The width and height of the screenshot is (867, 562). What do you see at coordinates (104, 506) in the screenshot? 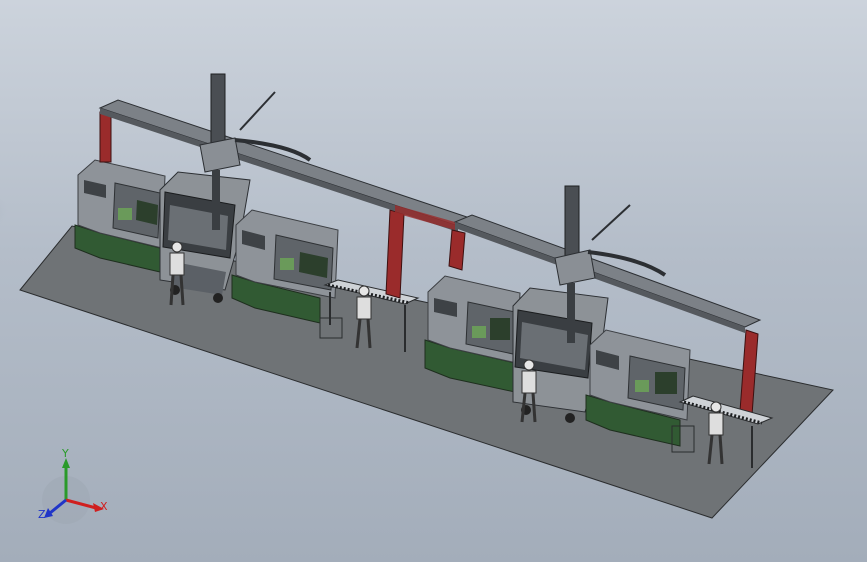
I see `x-axis-label: X` at bounding box center [104, 506].